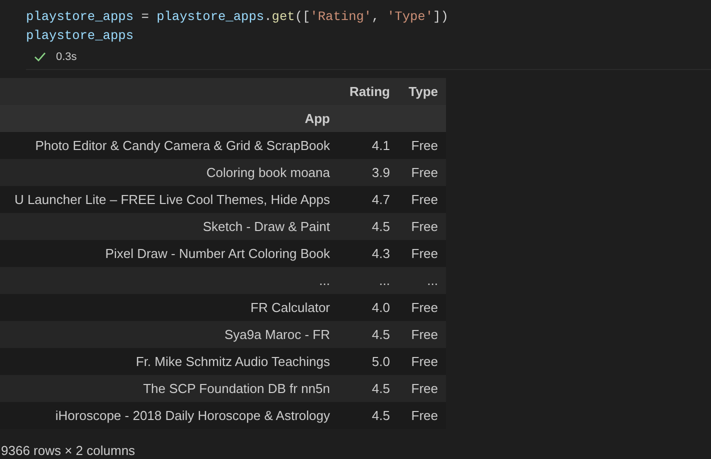  I want to click on column-header: Type, so click(422, 91).